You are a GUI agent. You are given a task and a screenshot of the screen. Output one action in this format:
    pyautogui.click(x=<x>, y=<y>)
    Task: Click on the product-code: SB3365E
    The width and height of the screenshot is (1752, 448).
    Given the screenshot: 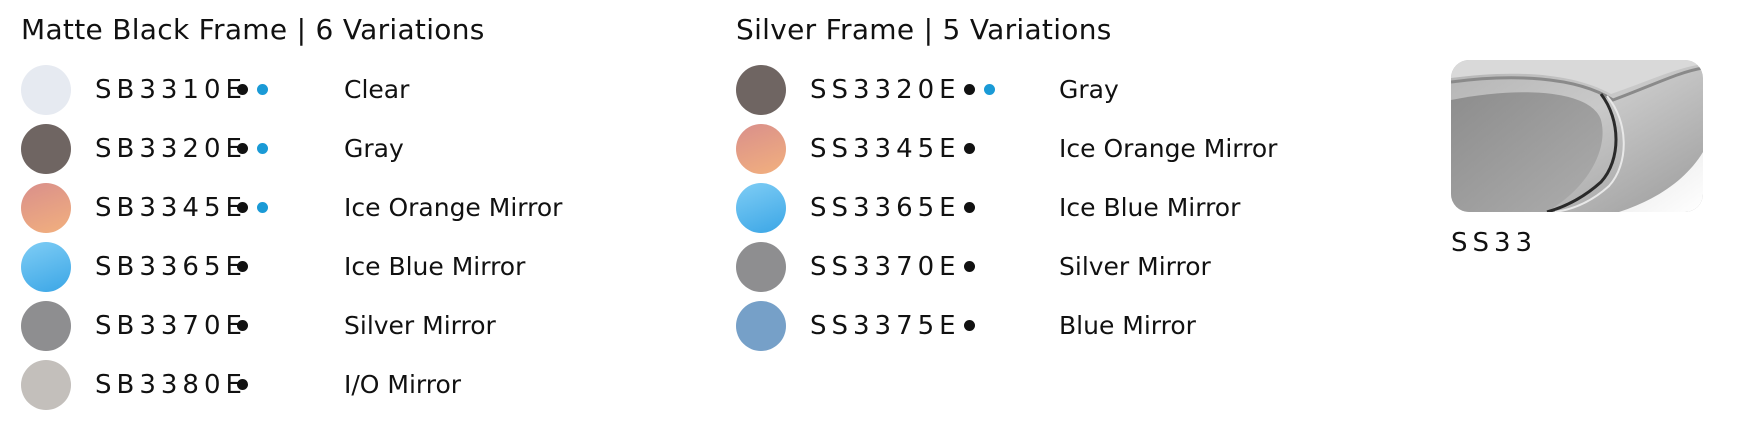 What is the action you would take?
    pyautogui.click(x=171, y=267)
    